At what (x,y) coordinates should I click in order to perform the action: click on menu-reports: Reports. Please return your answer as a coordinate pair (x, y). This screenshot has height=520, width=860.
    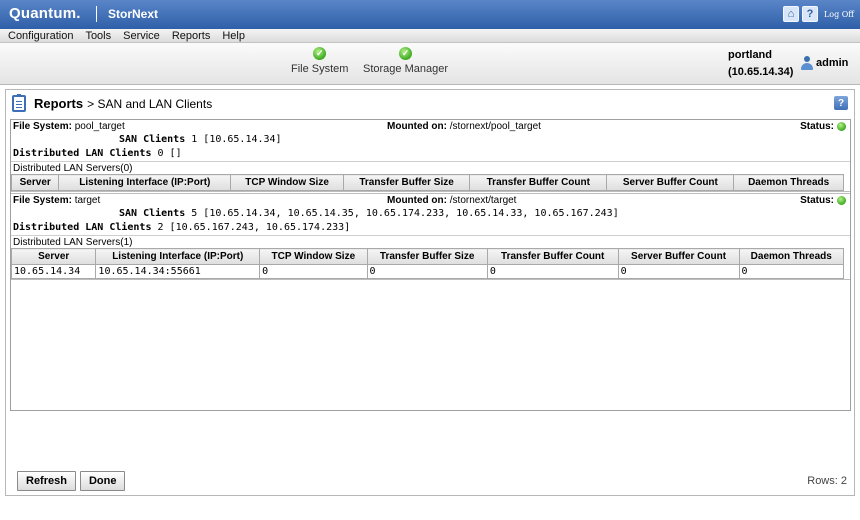
    Looking at the image, I should click on (191, 36).